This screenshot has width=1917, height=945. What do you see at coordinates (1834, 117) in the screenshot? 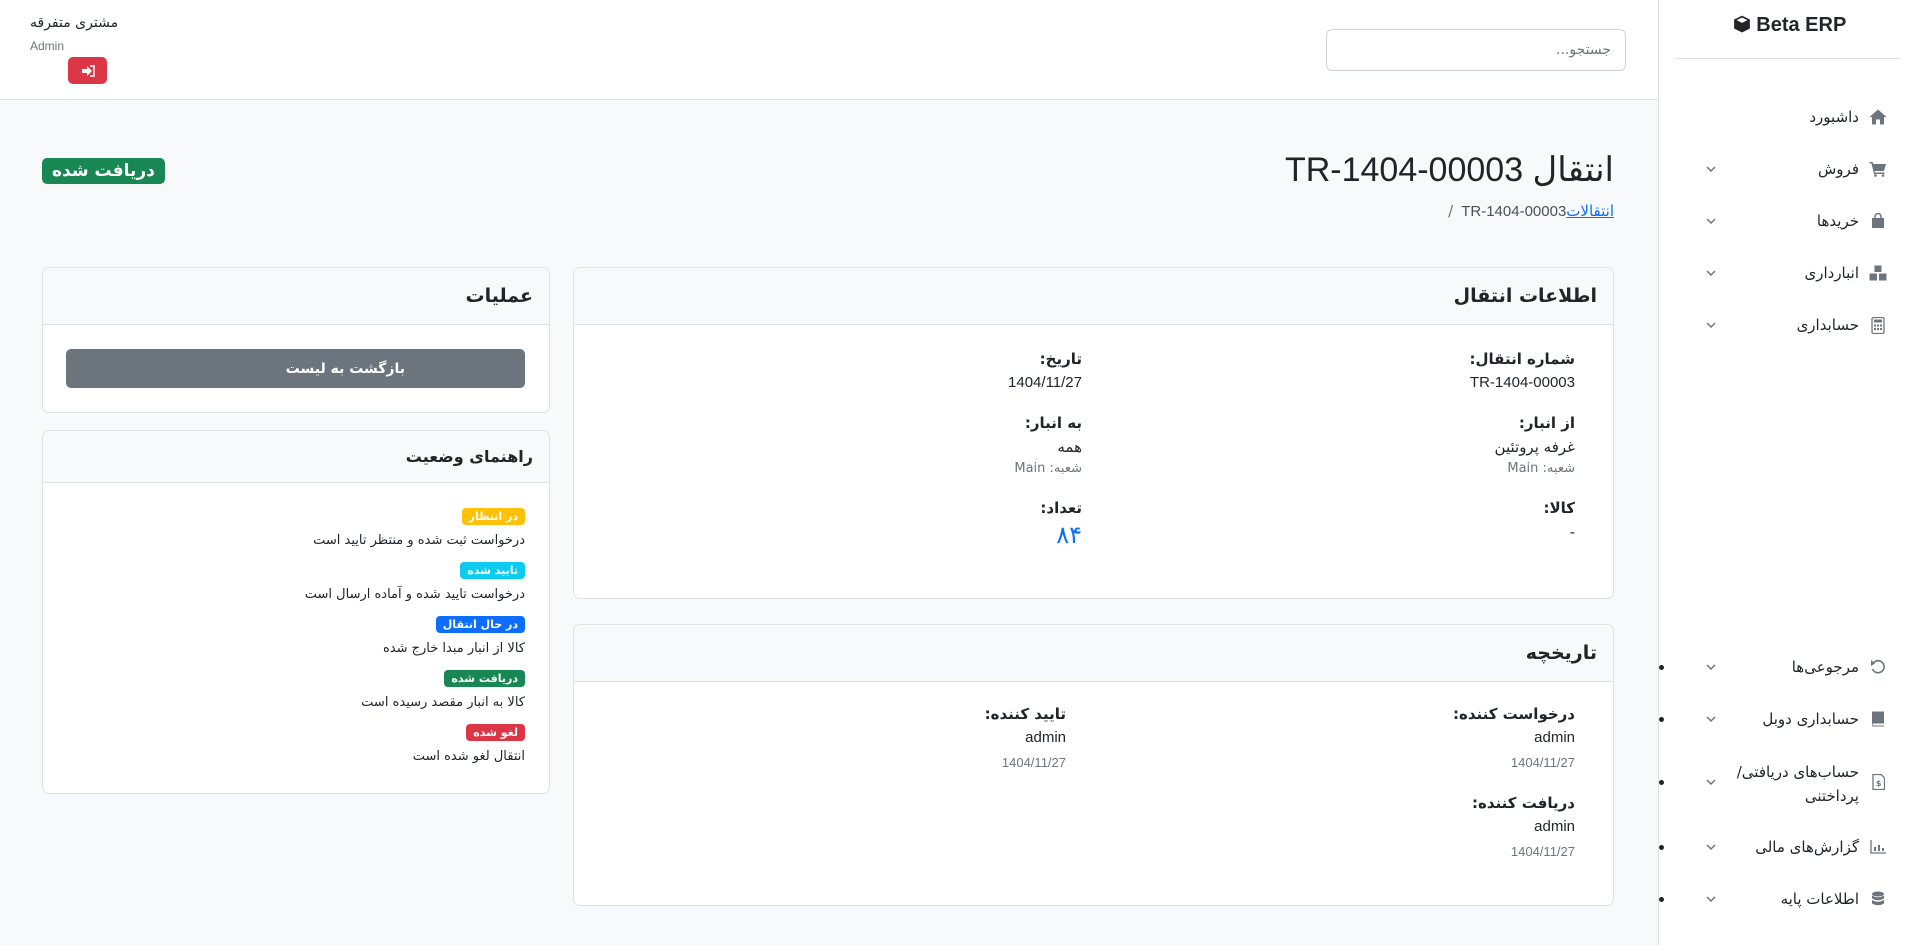
I see `sidebar-item-label: داشبورد` at bounding box center [1834, 117].